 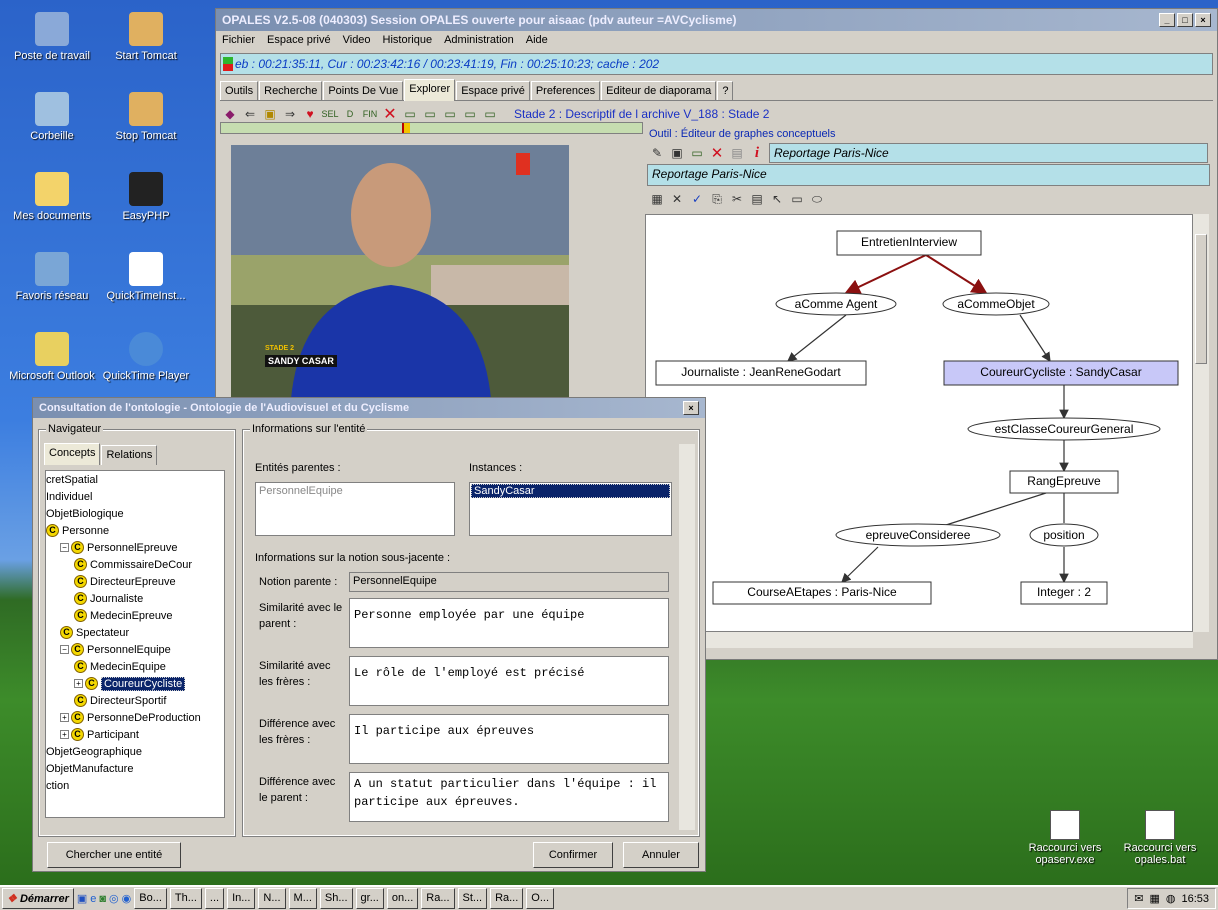 What do you see at coordinates (135, 530) in the screenshot?
I see `tree-item: C Personne` at bounding box center [135, 530].